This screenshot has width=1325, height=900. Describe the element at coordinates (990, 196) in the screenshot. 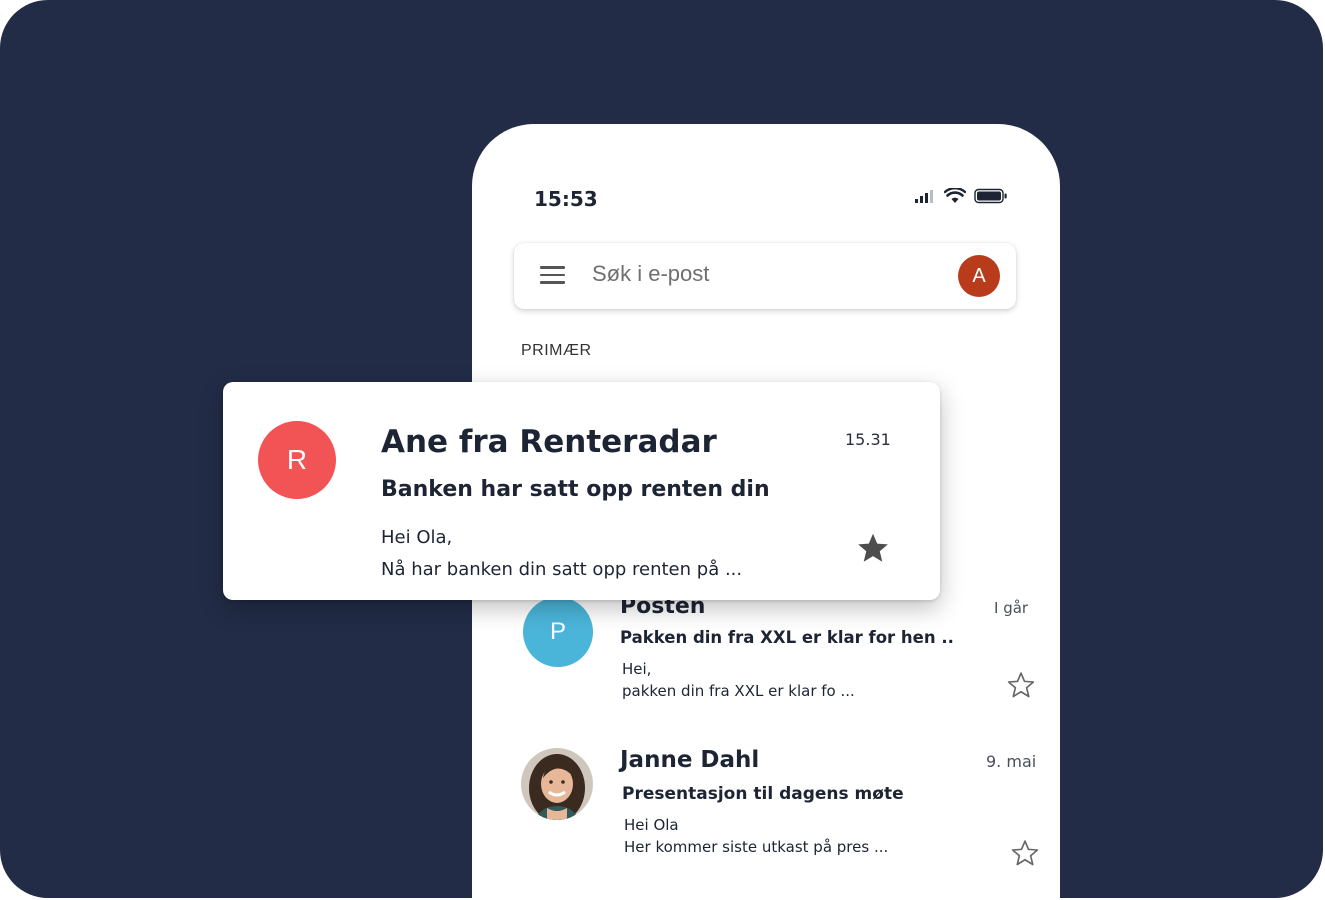

I see `battery-icon` at that location.